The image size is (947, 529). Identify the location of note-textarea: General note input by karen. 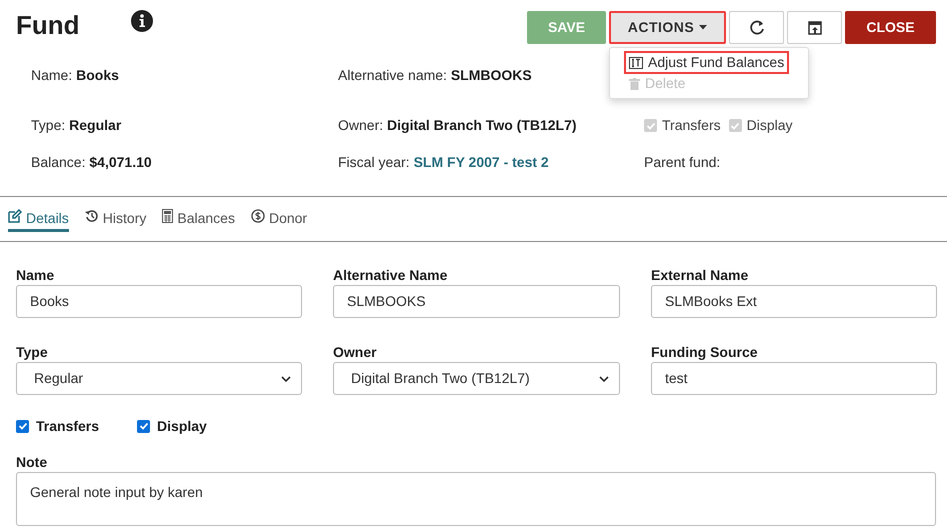
(476, 499).